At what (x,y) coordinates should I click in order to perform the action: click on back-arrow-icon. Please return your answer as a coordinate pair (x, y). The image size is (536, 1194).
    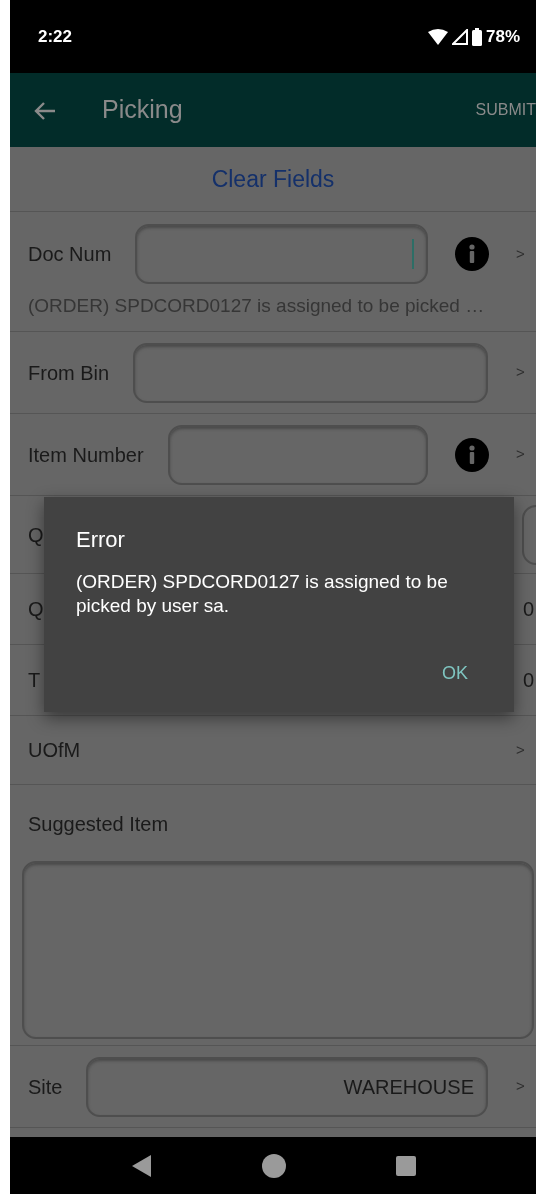
    Looking at the image, I should click on (45, 110).